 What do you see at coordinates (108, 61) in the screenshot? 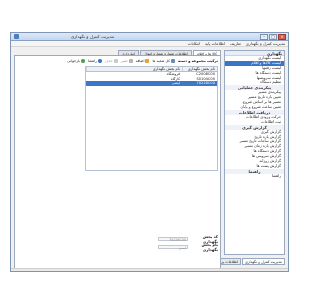
I see `delete-label: حذف` at bounding box center [108, 61].